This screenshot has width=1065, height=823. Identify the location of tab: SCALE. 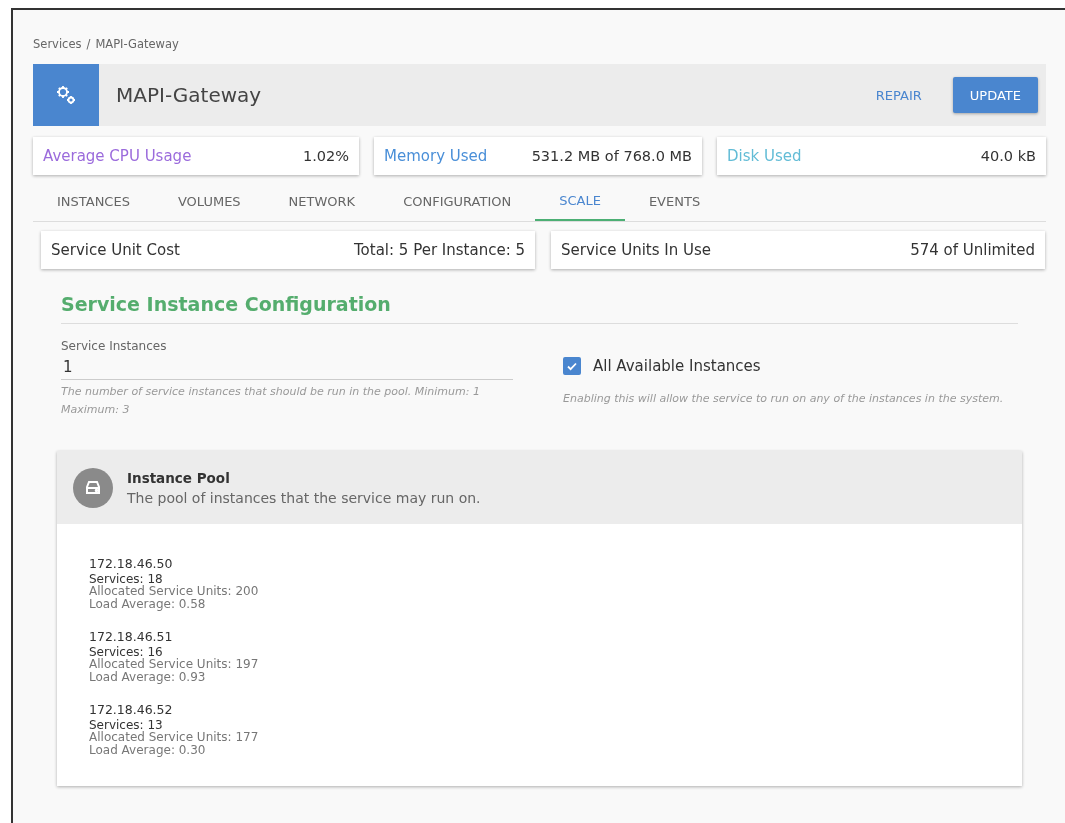
(580, 201).